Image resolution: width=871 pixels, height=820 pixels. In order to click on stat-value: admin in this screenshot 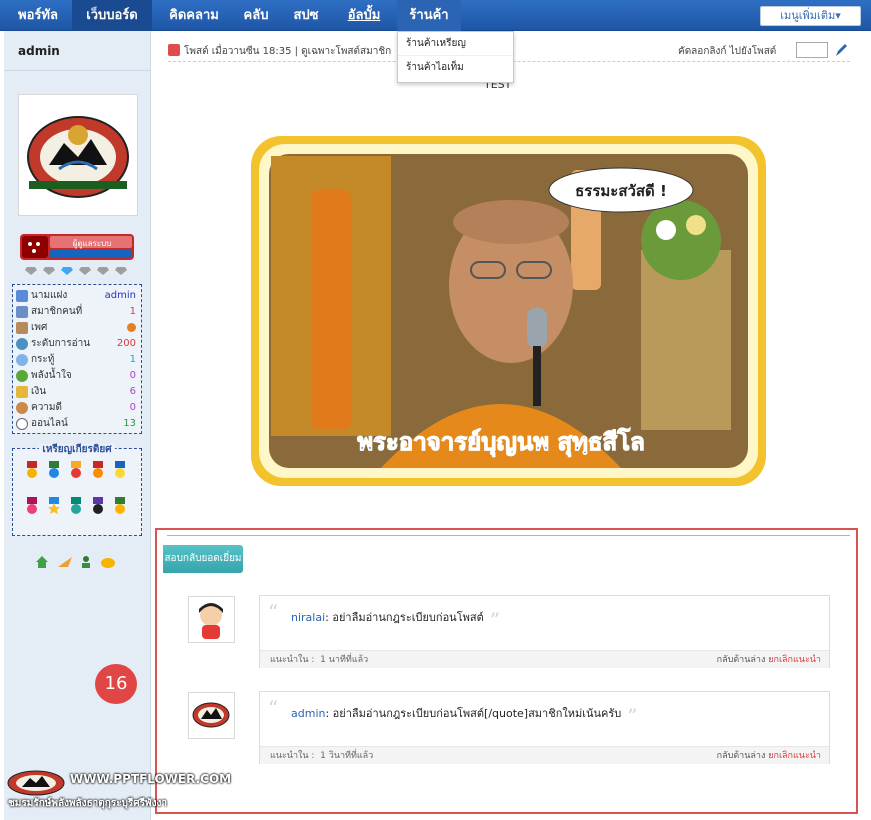, I will do `click(120, 296)`.